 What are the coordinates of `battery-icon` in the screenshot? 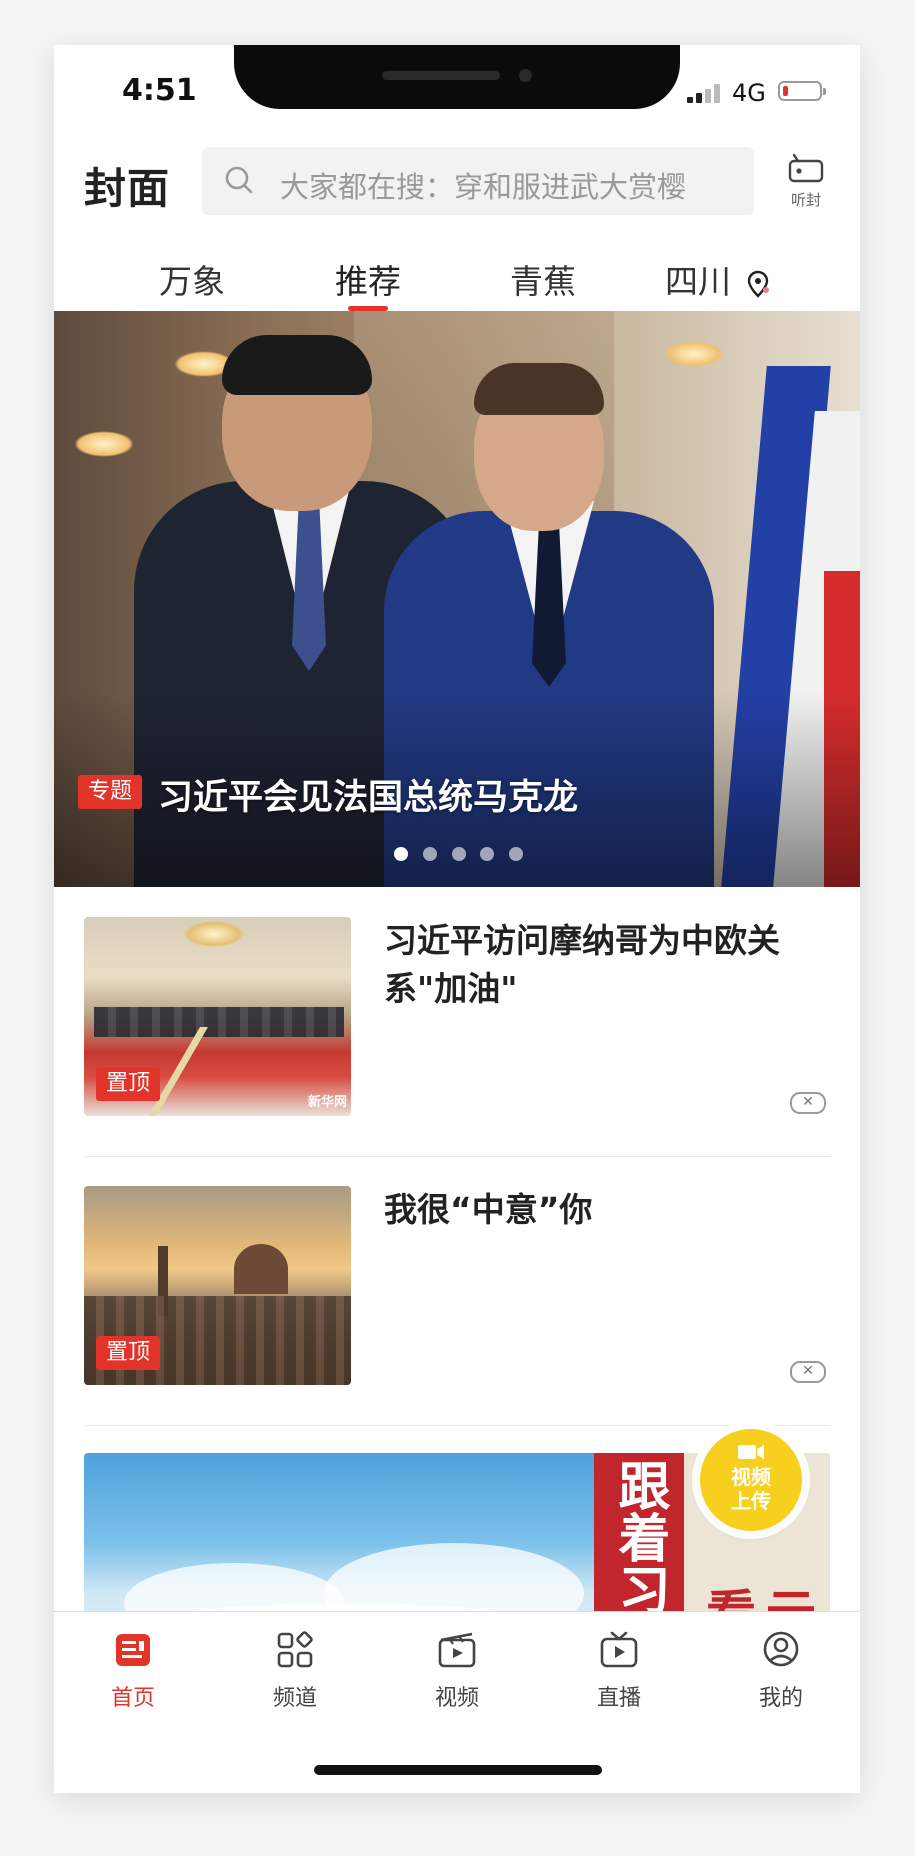 It's located at (802, 91).